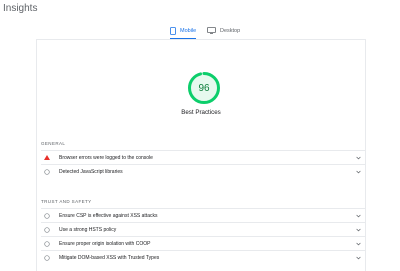 This screenshot has width=400, height=271. What do you see at coordinates (47, 157) in the screenshot?
I see `warning-triangle-icon` at bounding box center [47, 157].